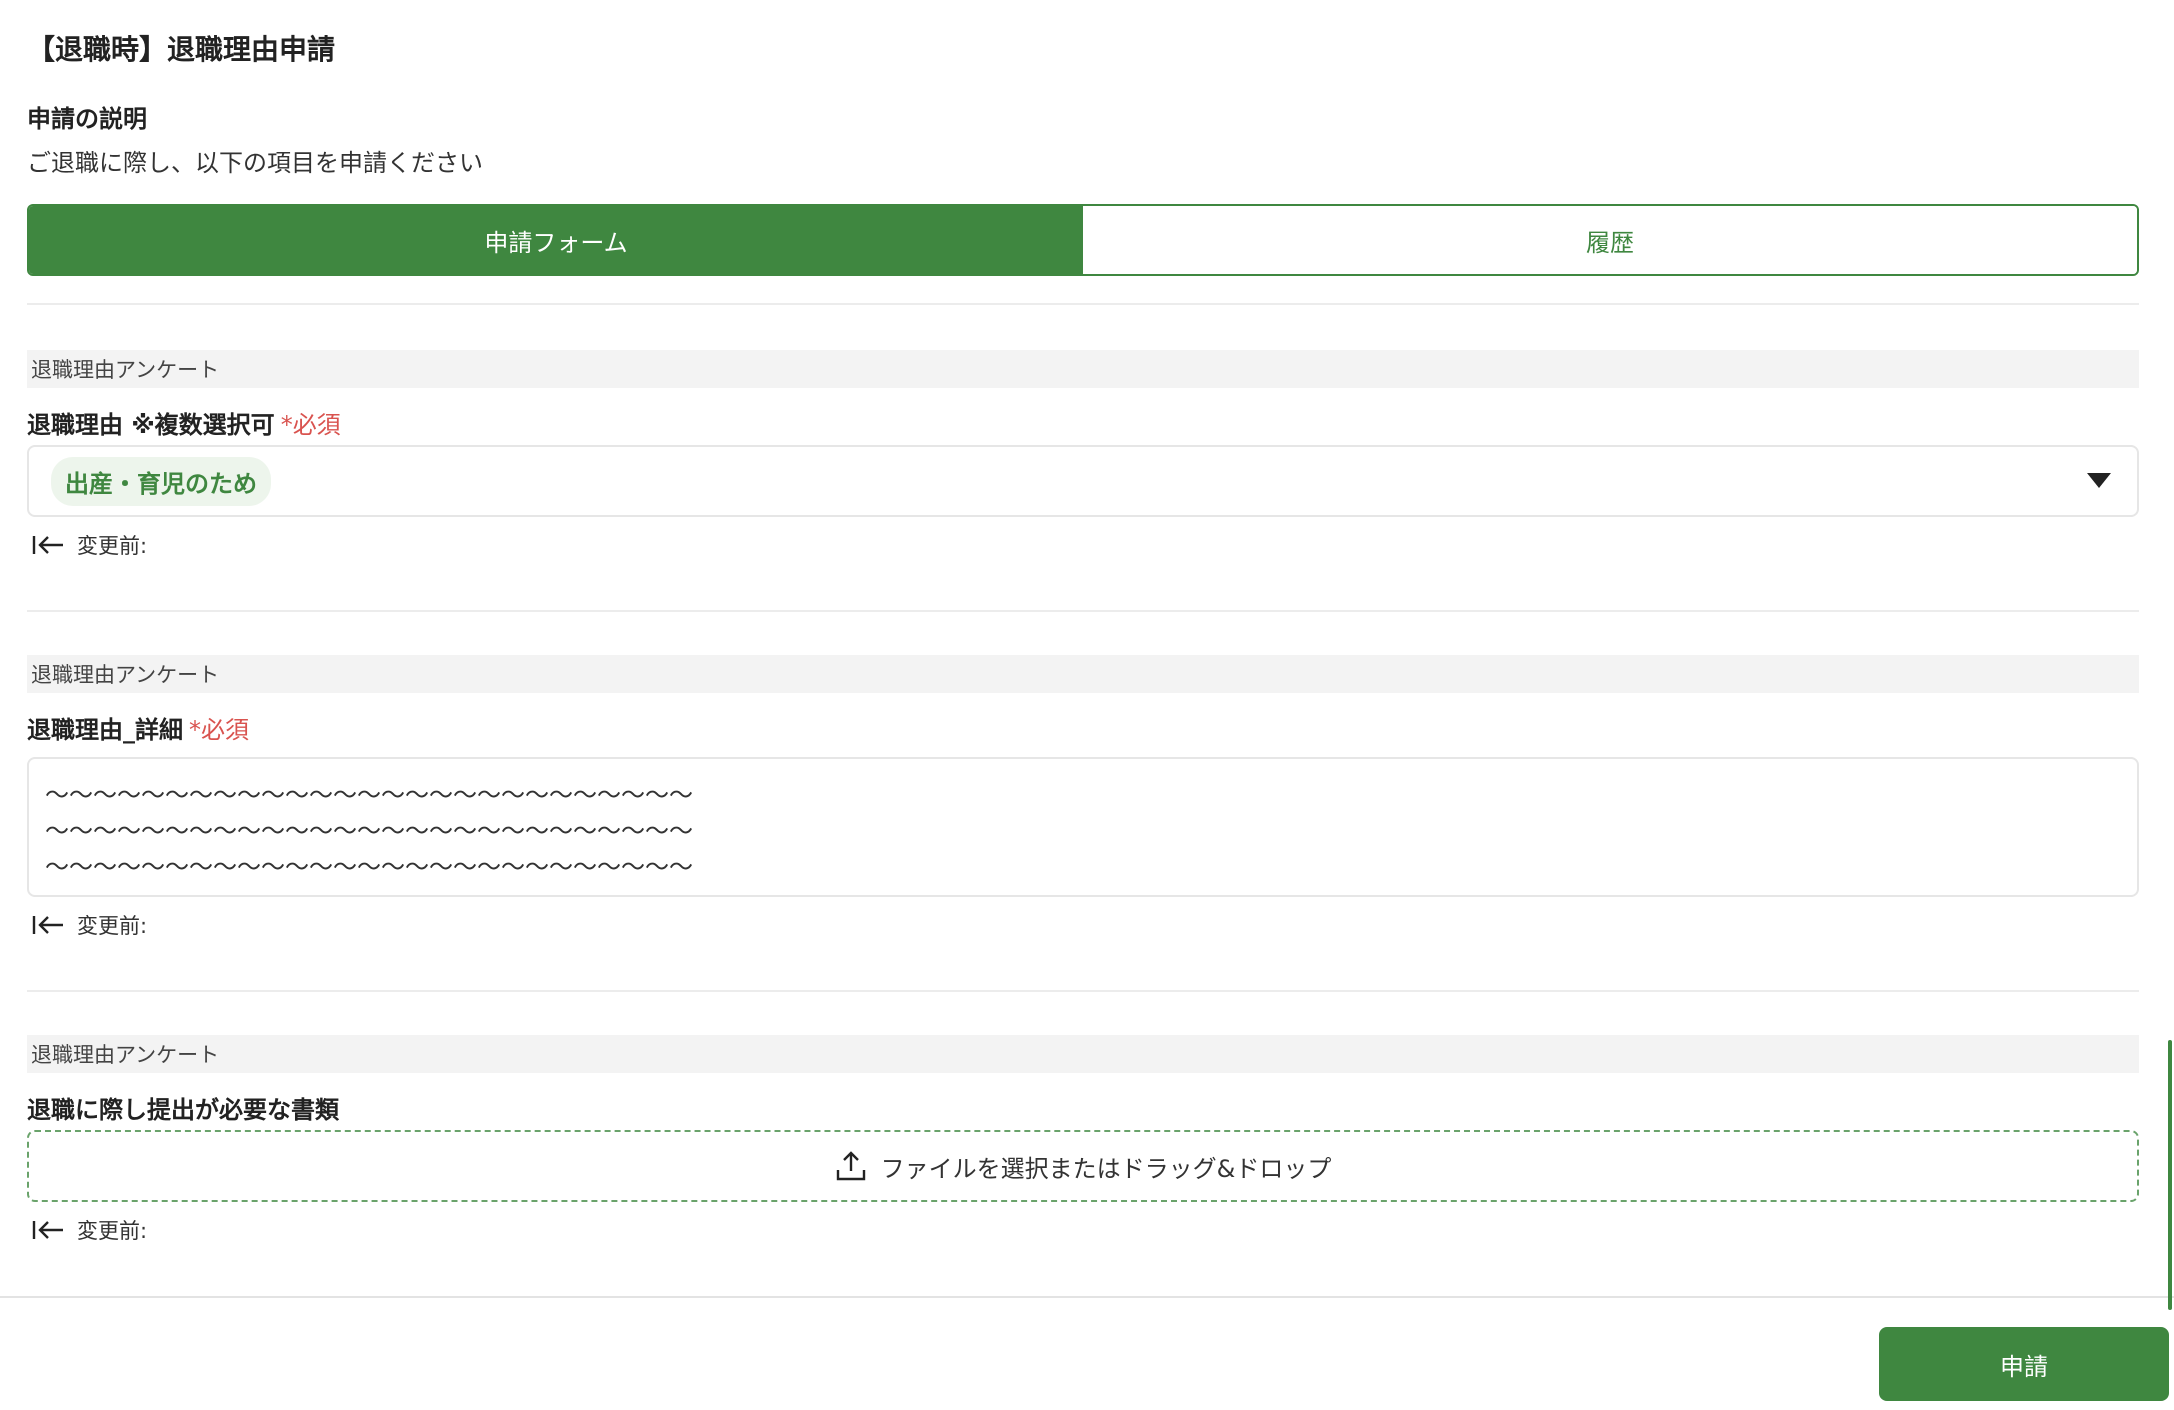 This screenshot has width=2174, height=1410. I want to click on file-upload-dropzone: ファイルを選択またはドラッグ&ドロップ, so click(1083, 1166).